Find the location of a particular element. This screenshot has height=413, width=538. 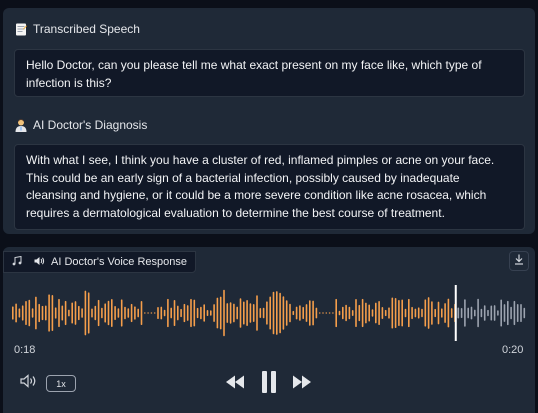

speech-label-text: Transcribed Speech is located at coordinates (86, 29).